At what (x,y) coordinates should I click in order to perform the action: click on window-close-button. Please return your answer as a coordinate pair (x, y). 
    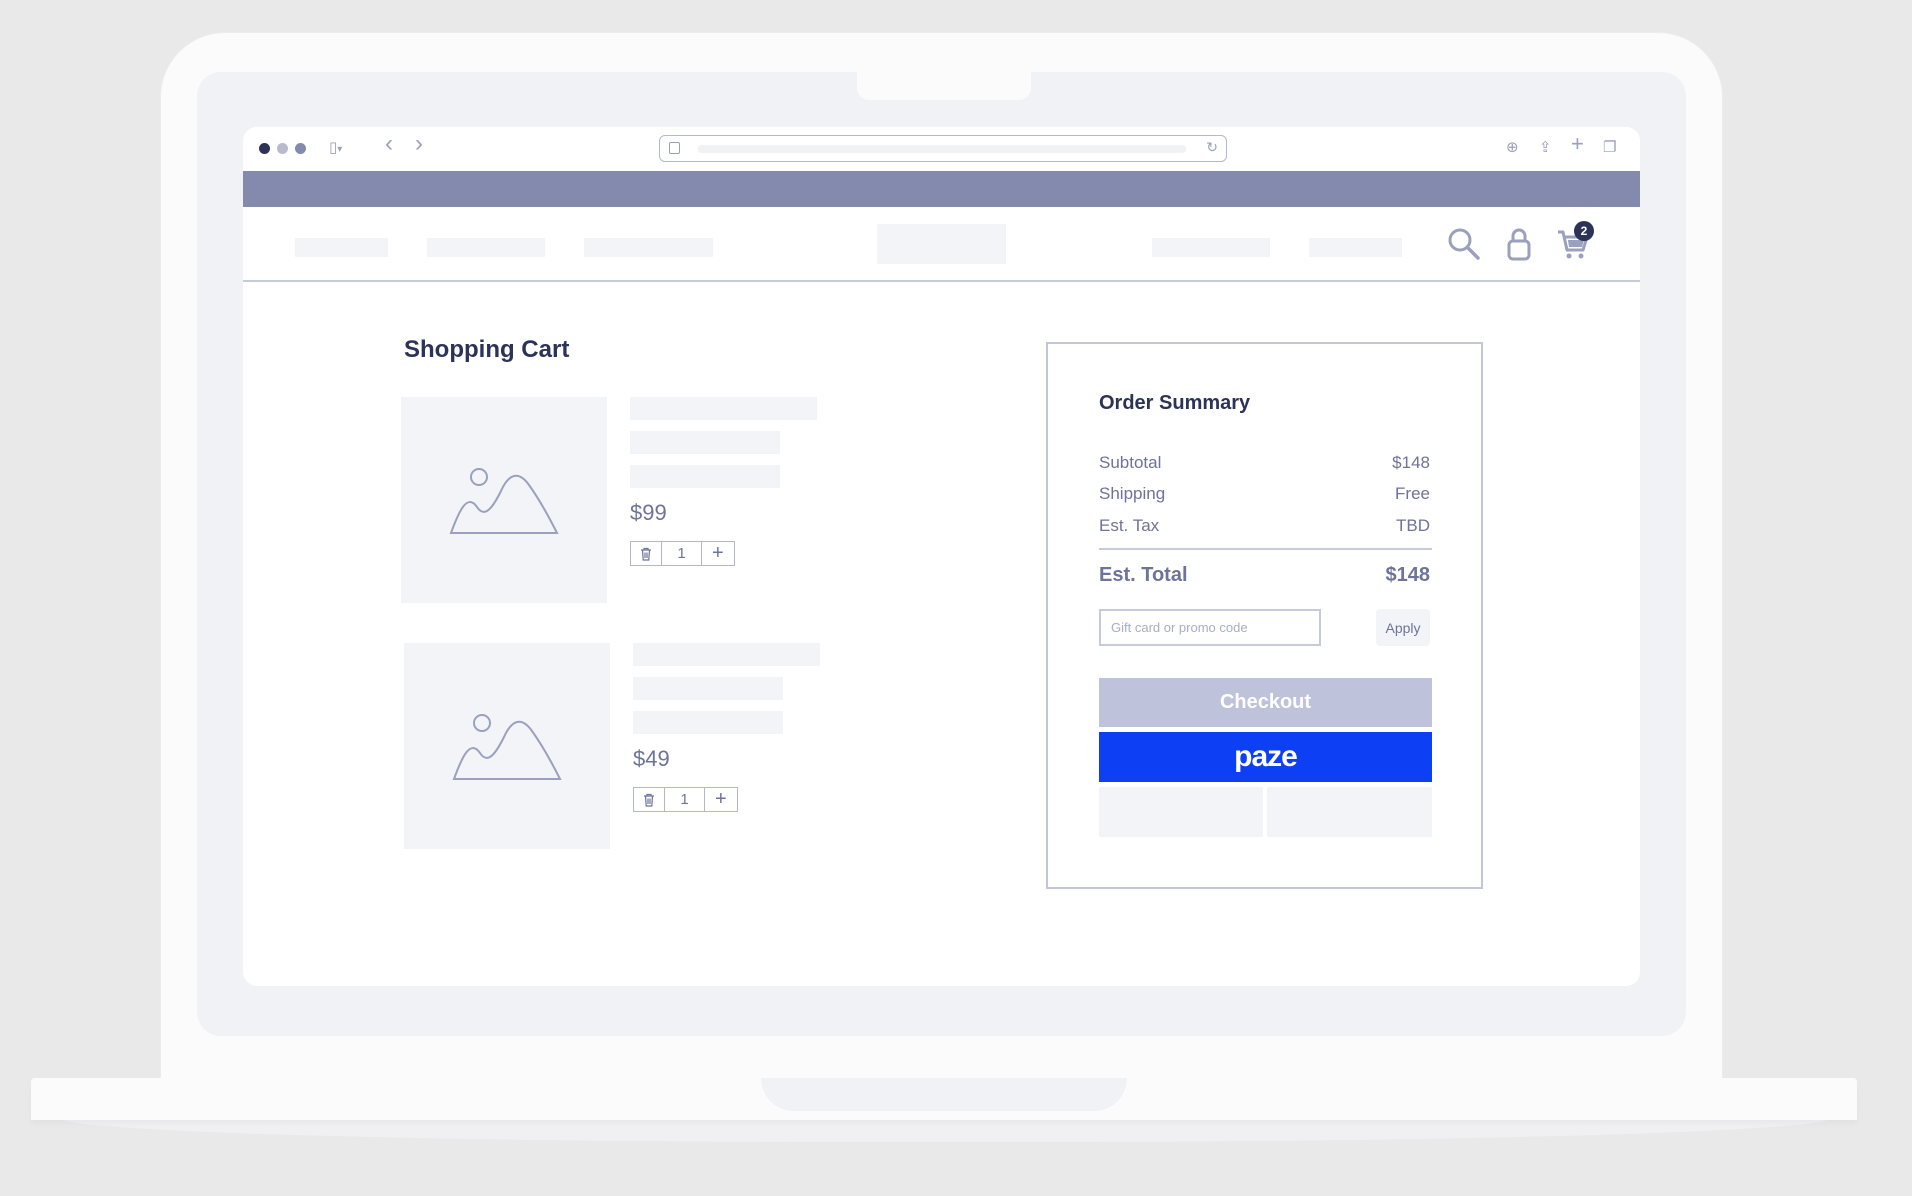
    Looking at the image, I should click on (264, 148).